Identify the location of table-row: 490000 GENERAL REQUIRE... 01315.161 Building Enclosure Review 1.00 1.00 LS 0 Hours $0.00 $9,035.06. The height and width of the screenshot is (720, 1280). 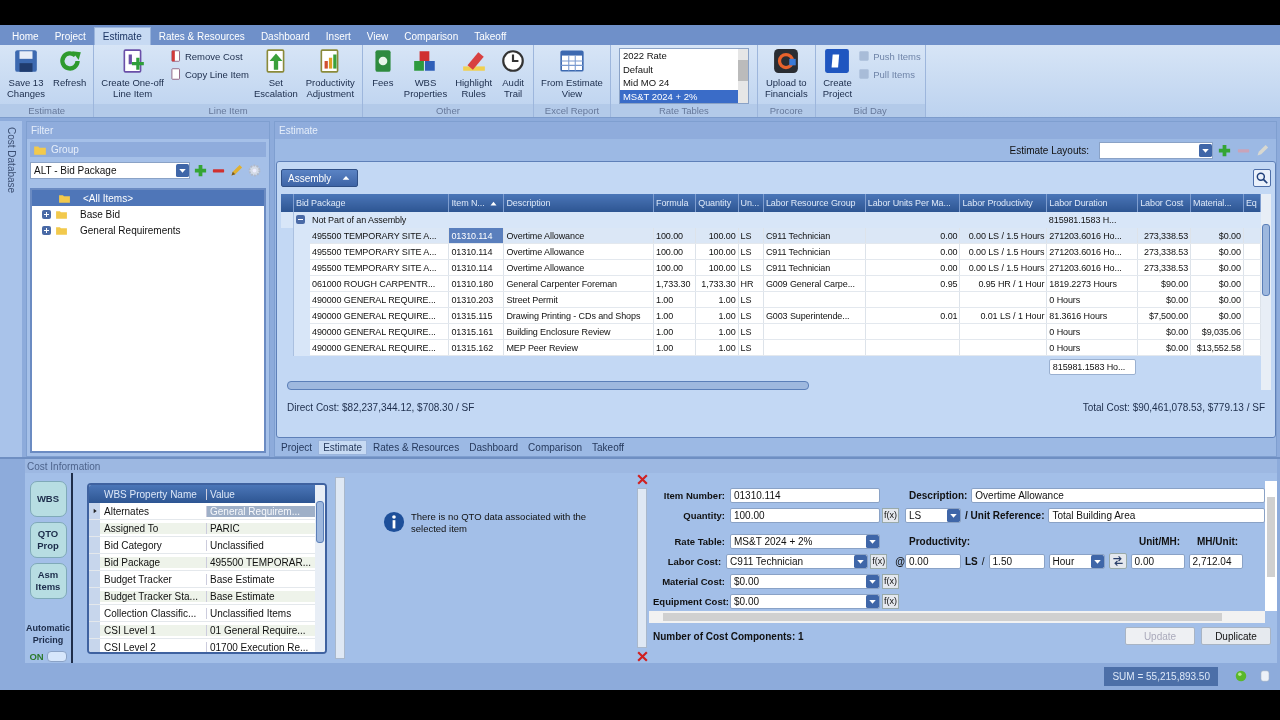
(771, 331).